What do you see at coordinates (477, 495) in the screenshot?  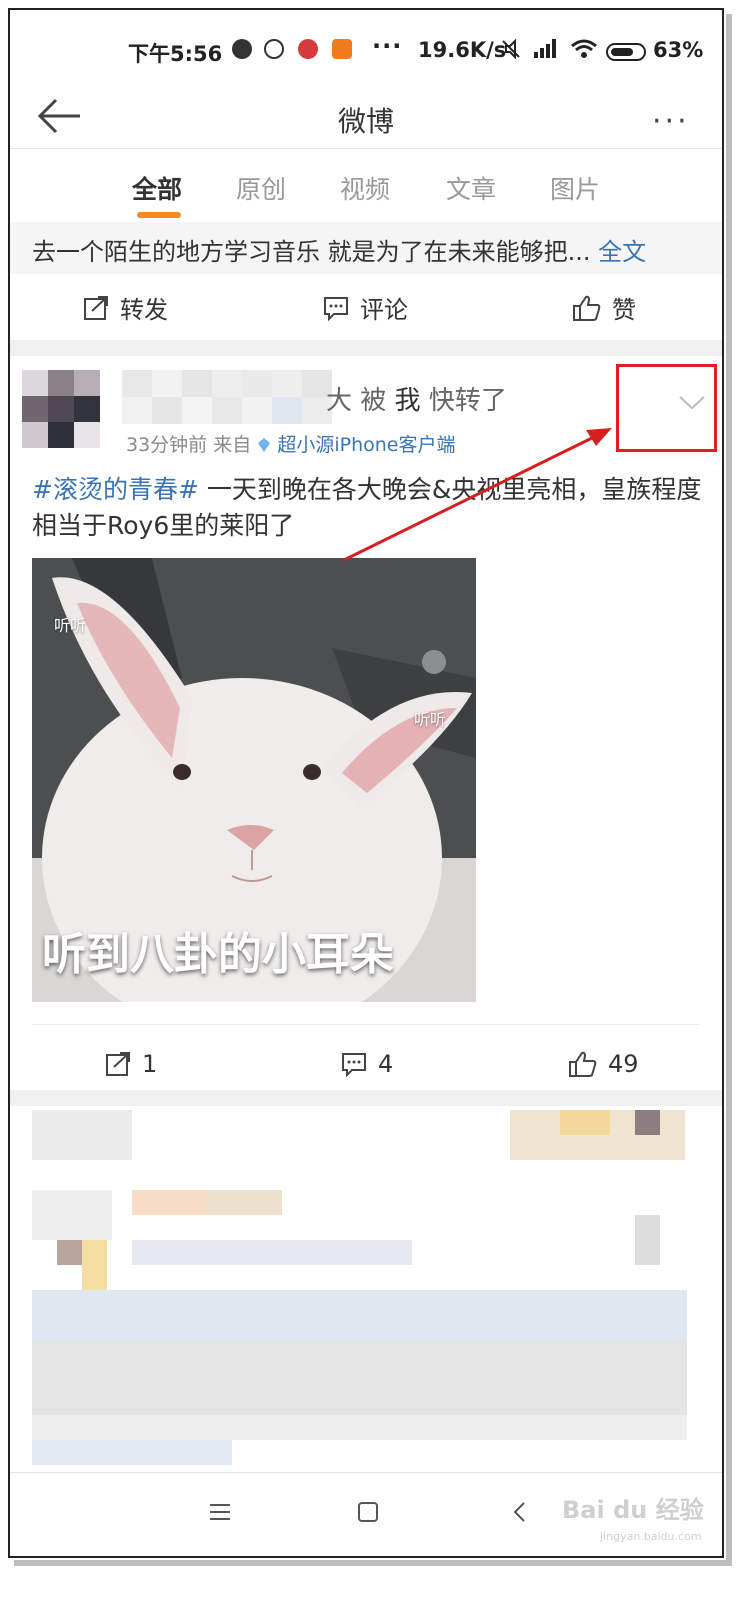 I see `annotation-arrow` at bounding box center [477, 495].